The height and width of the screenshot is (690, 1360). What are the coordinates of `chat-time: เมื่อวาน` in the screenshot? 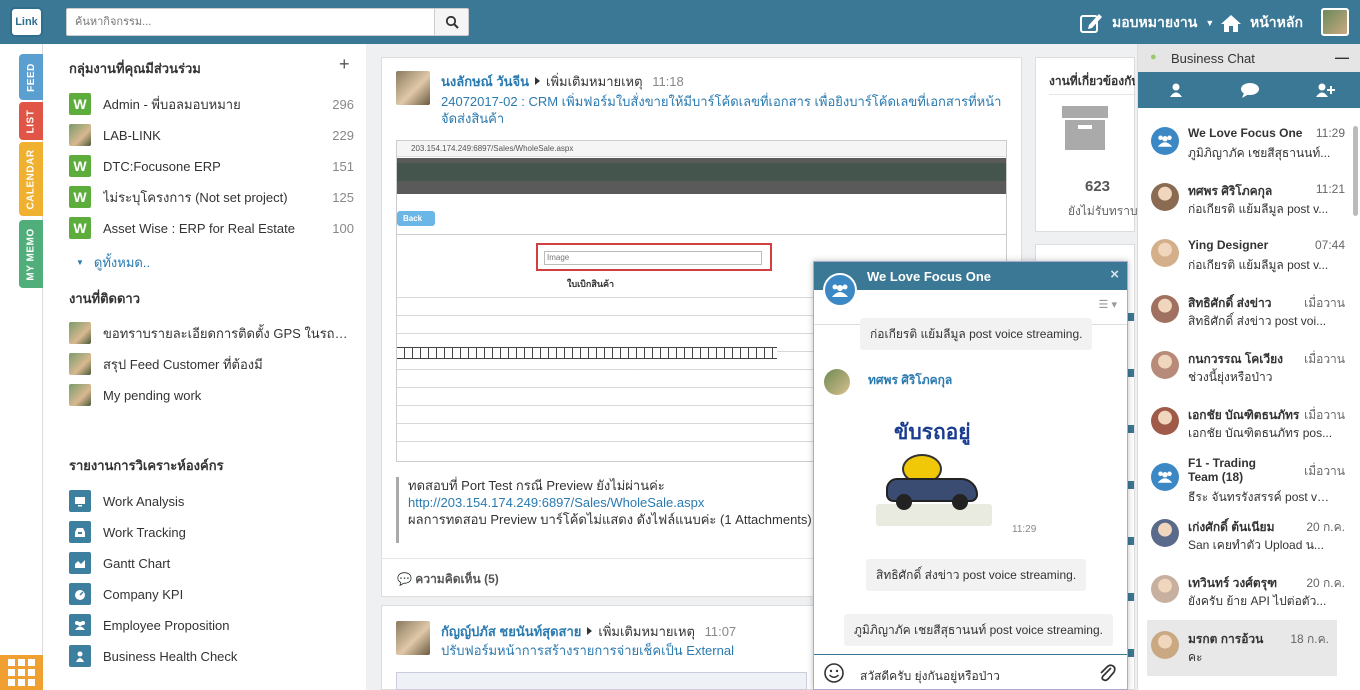 It's located at (1324, 303).